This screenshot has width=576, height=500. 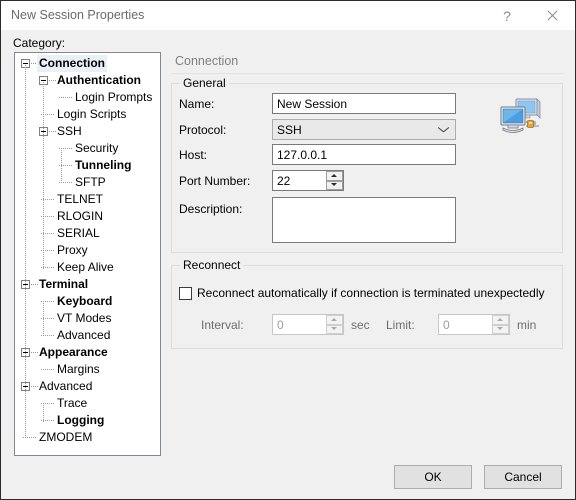 What do you see at coordinates (288, 16) in the screenshot?
I see `title-bar: New Session Properties ?` at bounding box center [288, 16].